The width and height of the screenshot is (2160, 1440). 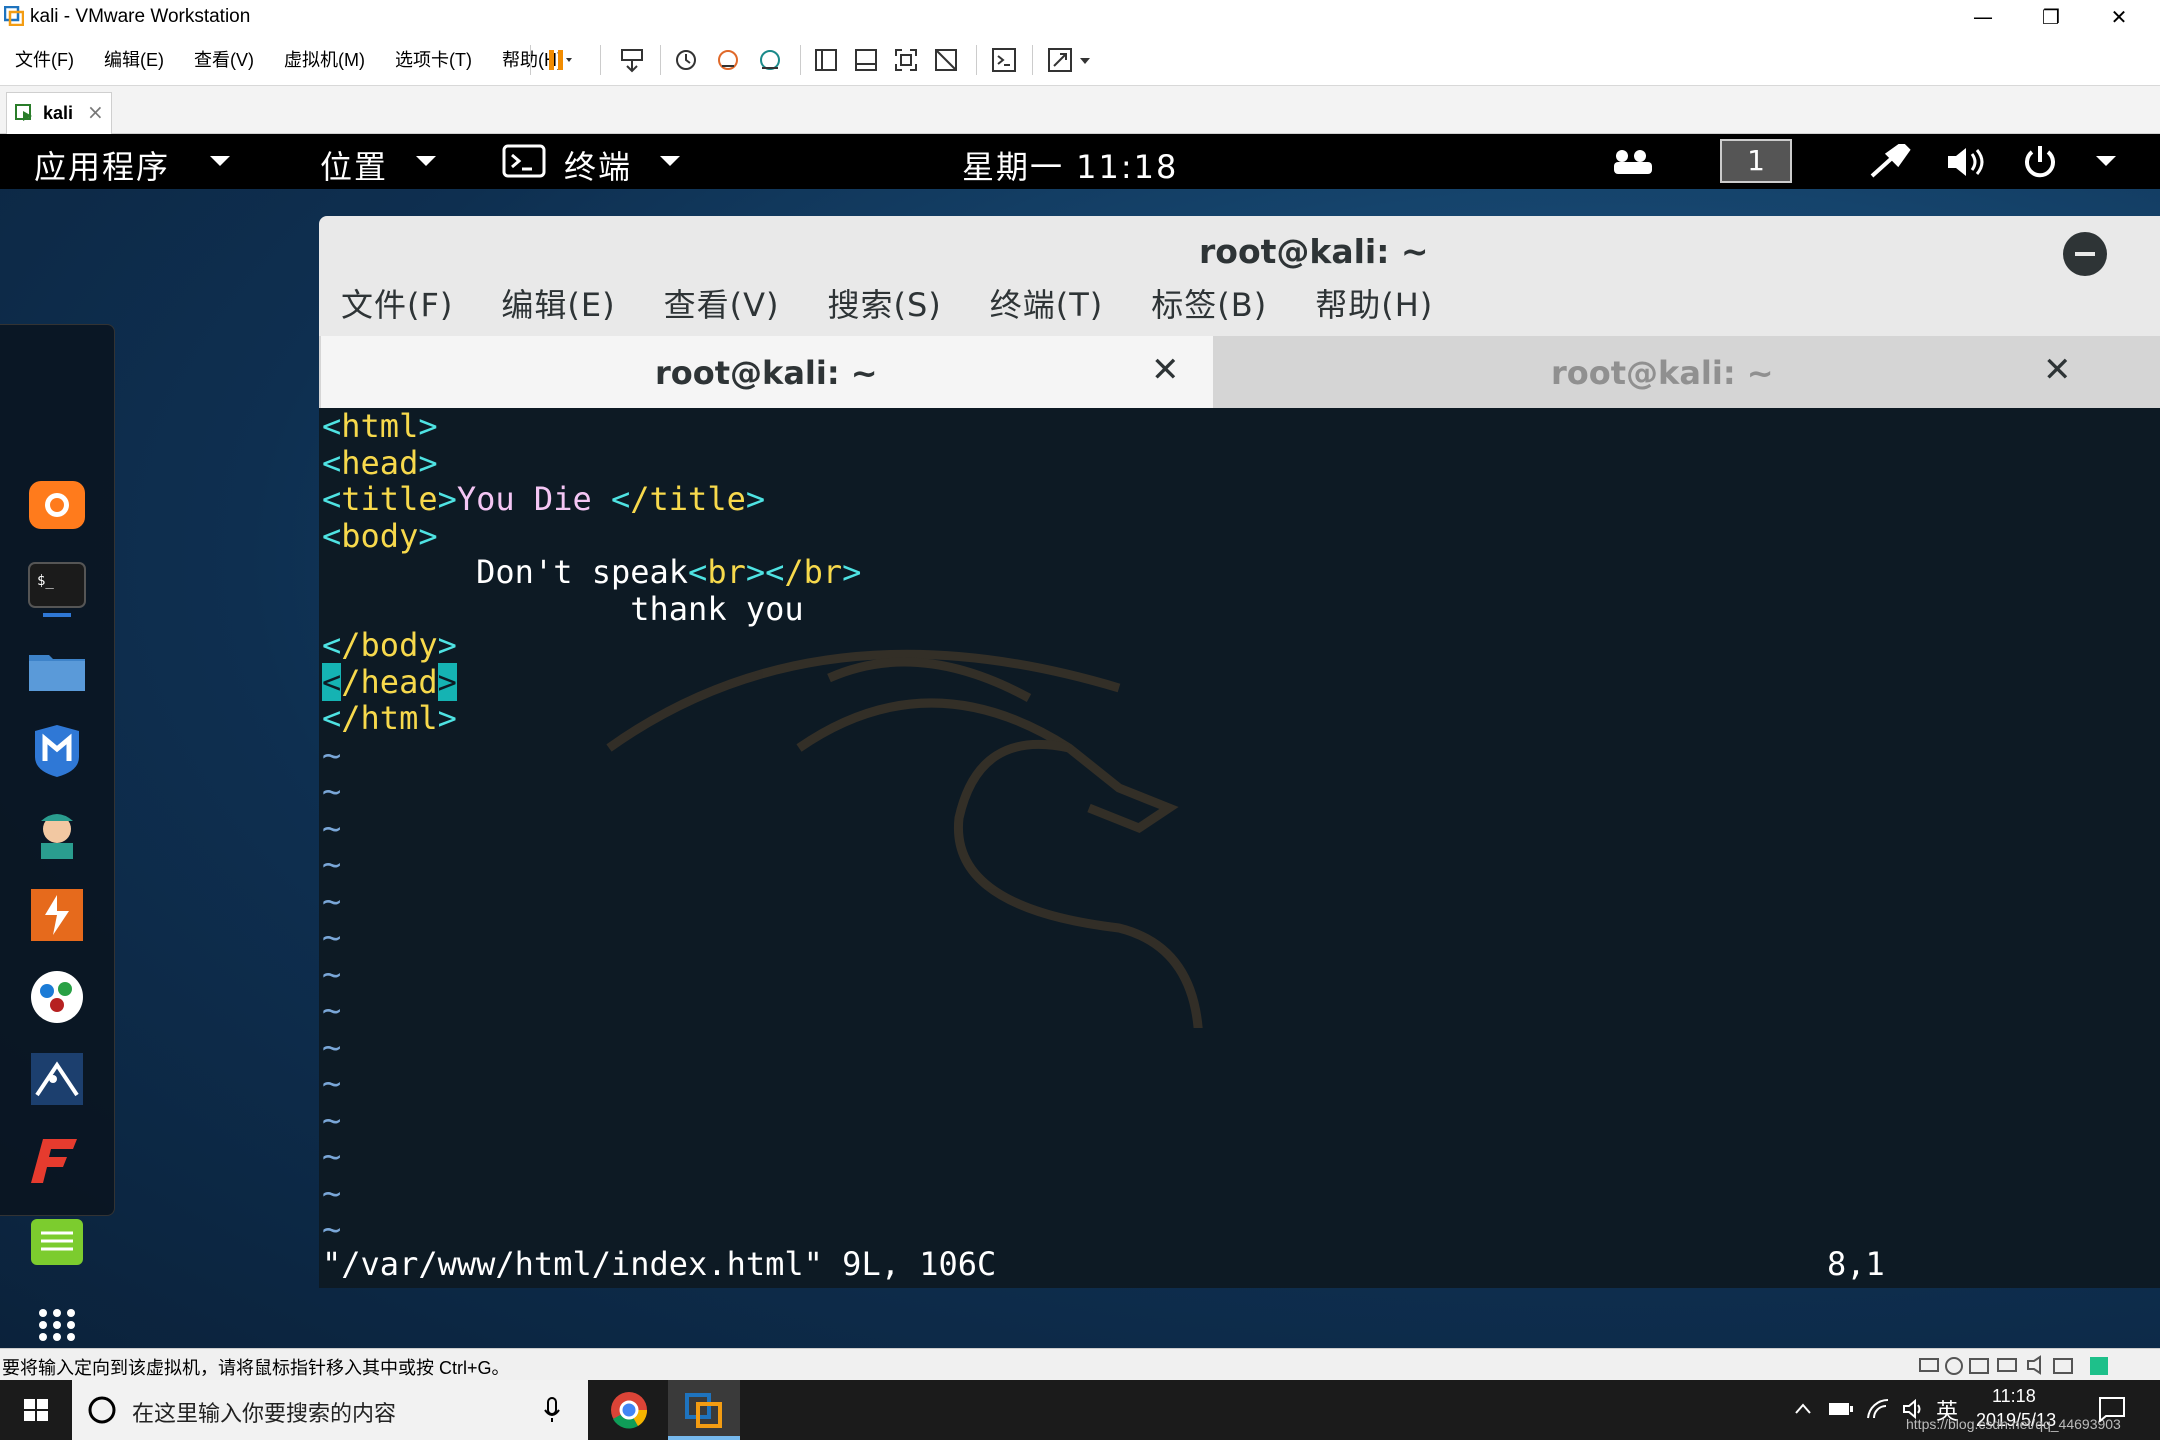 What do you see at coordinates (2040, 162) in the screenshot?
I see `power-icon` at bounding box center [2040, 162].